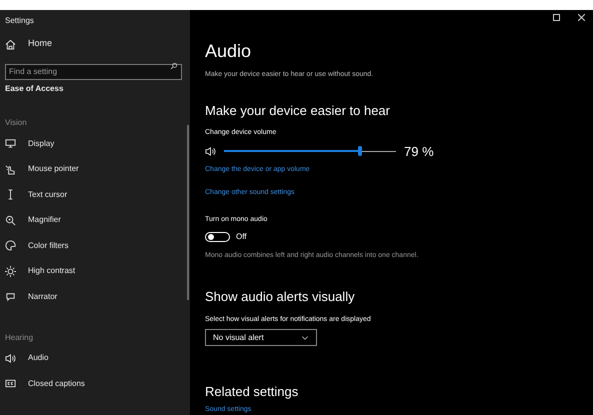 The height and width of the screenshot is (415, 593). Describe the element at coordinates (310, 151) in the screenshot. I see `volume-slider` at that location.